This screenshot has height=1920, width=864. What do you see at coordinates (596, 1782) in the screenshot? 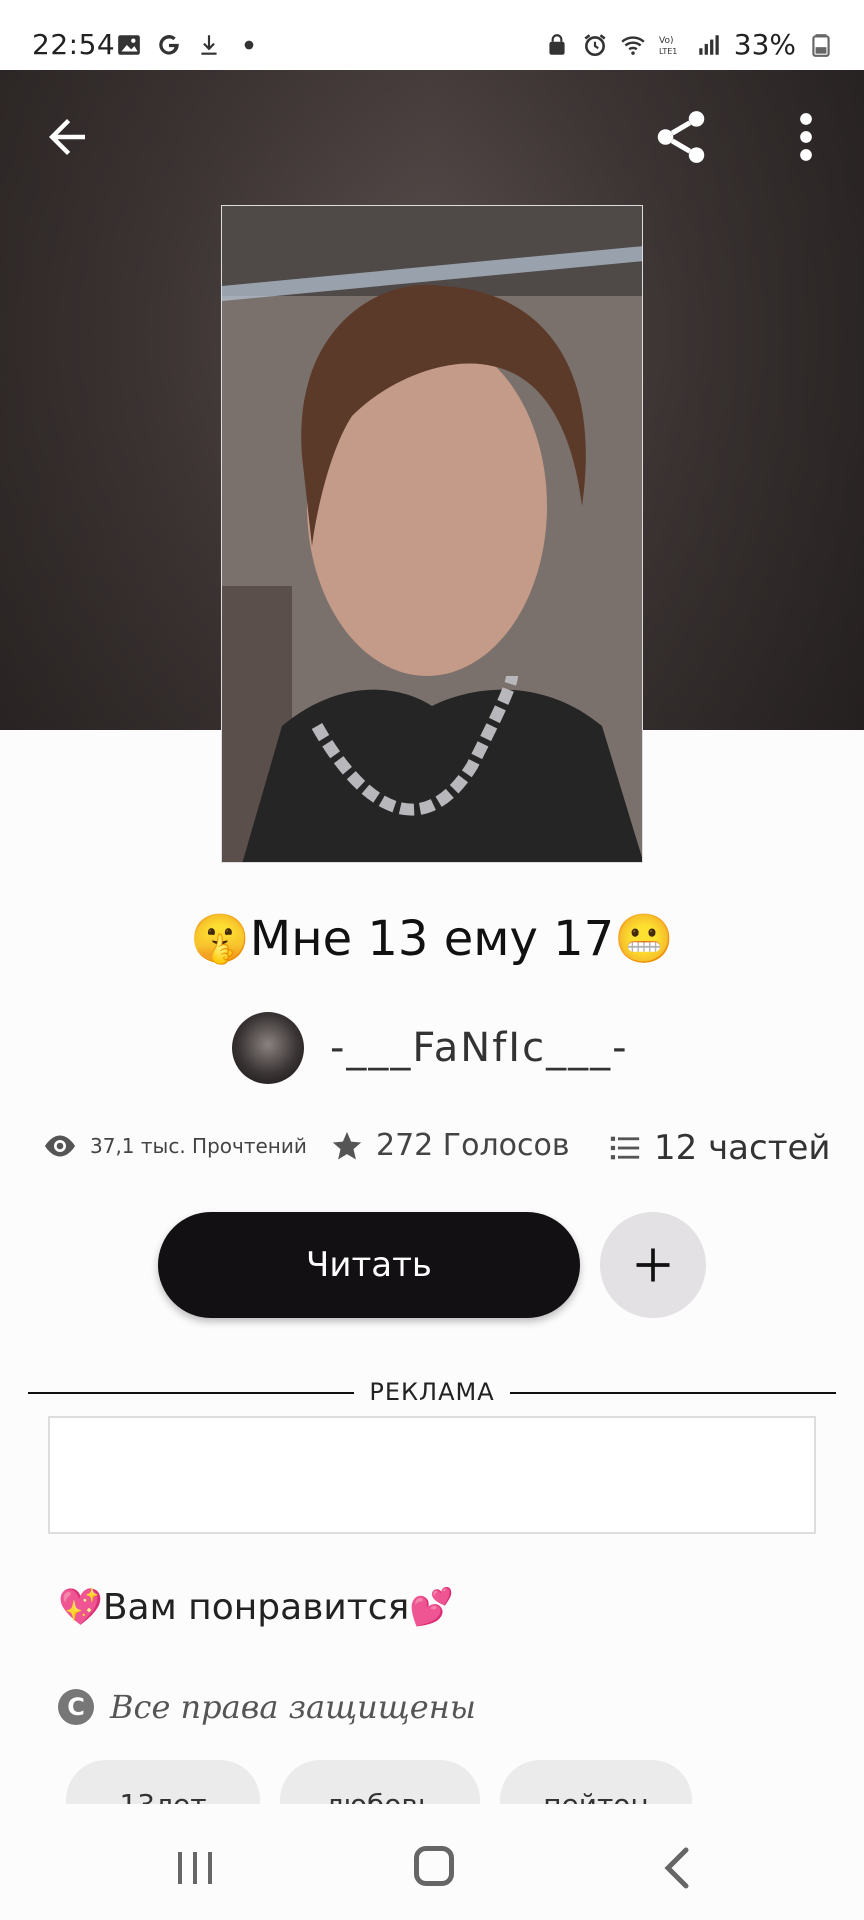
I see `tag-chip: пейтон` at bounding box center [596, 1782].